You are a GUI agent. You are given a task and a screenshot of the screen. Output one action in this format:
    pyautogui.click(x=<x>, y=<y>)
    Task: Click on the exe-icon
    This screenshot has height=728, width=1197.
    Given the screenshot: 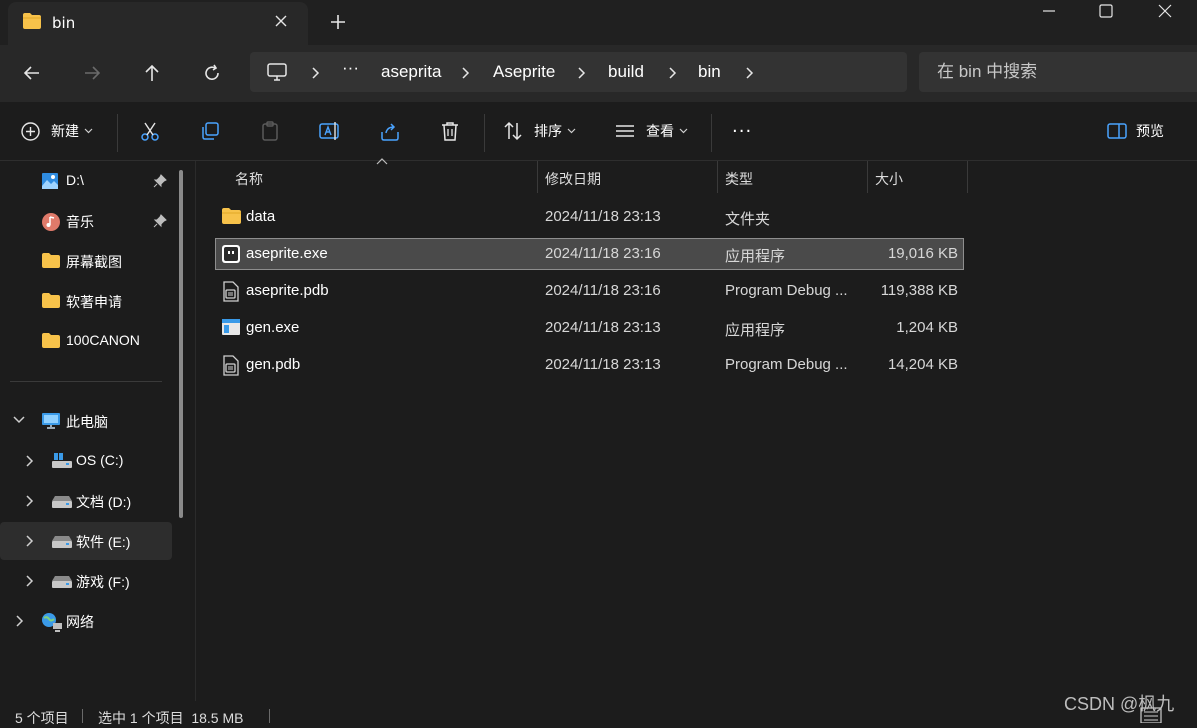 What is the action you would take?
    pyautogui.click(x=231, y=327)
    